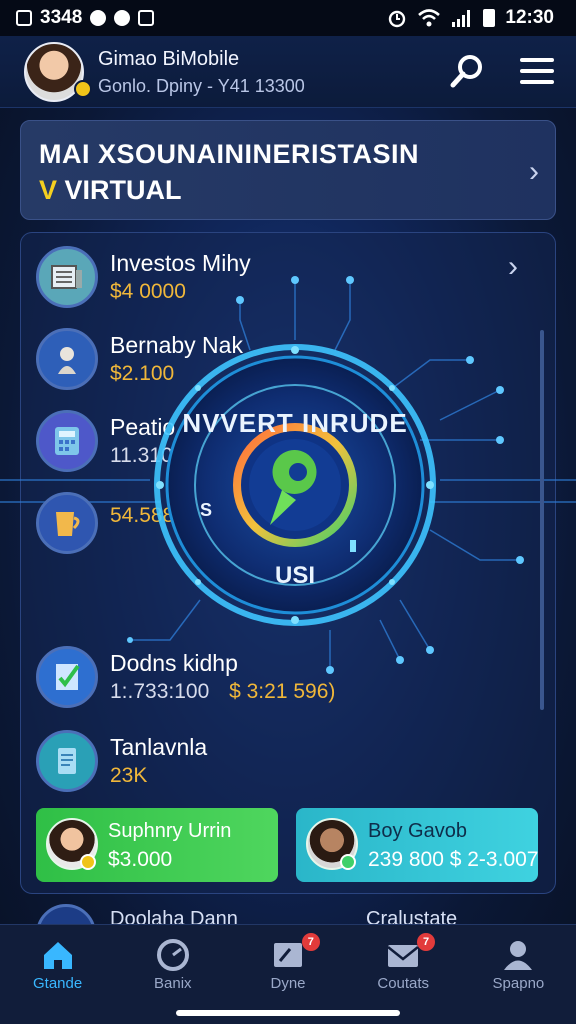  Describe the element at coordinates (518, 974) in the screenshot. I see `nav-item-profile: Spapno` at that location.